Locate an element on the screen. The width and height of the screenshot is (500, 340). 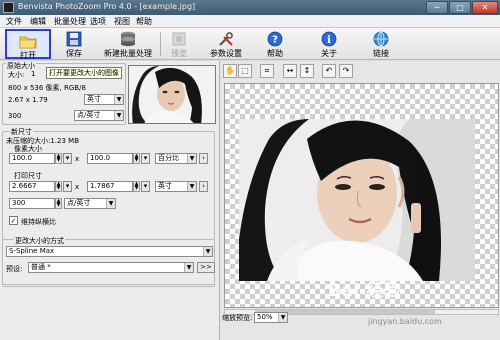
open-button: 打开 is located at coordinates (28, 44).